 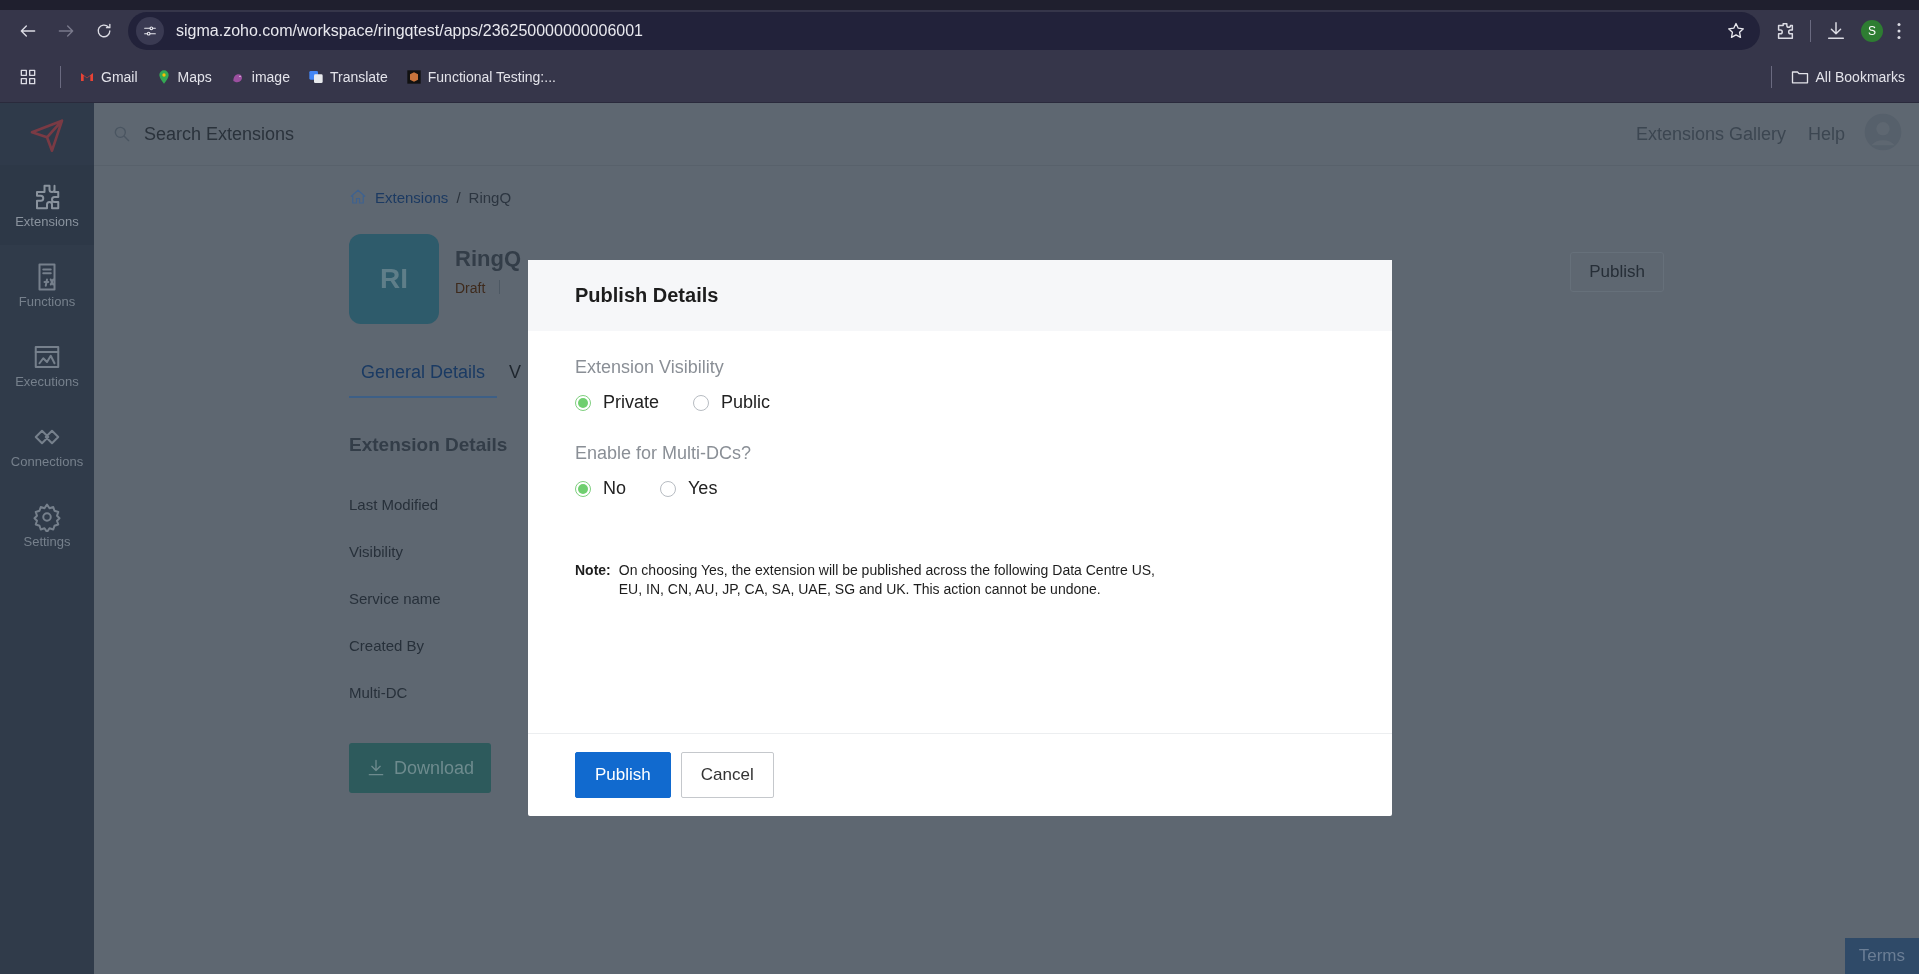 What do you see at coordinates (47, 516) in the screenshot?
I see `settings-icon` at bounding box center [47, 516].